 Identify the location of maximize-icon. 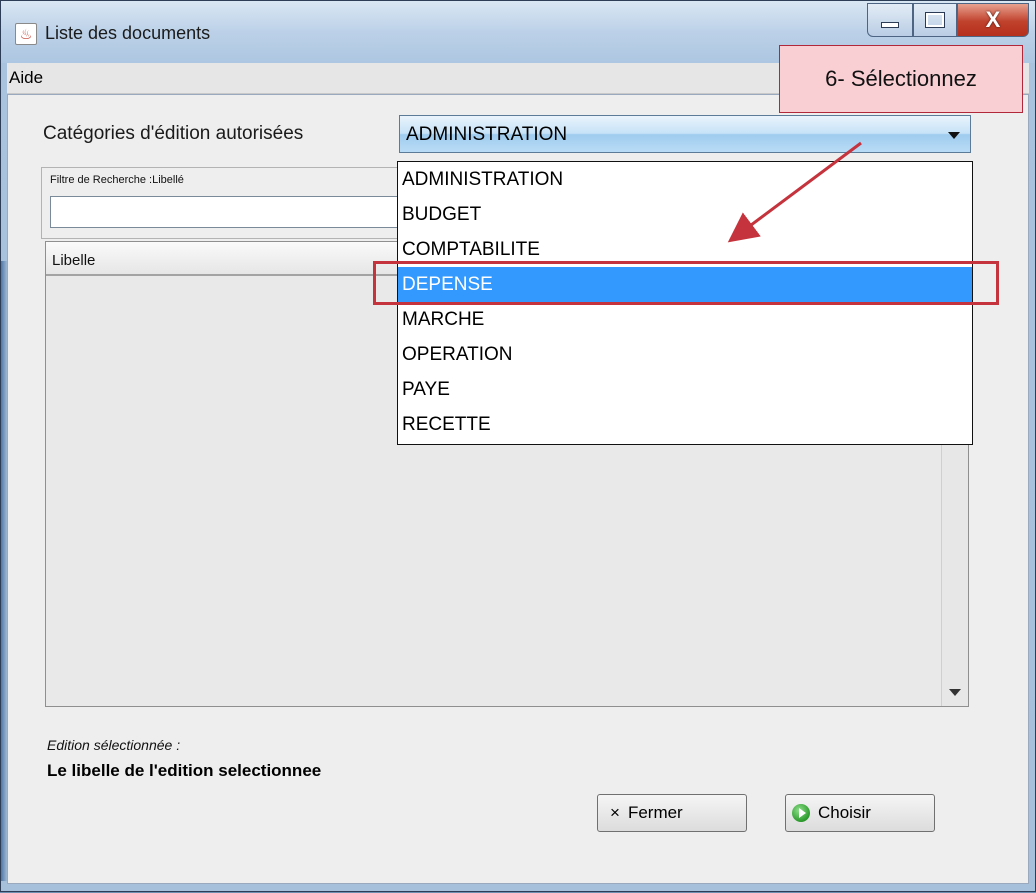
(935, 20).